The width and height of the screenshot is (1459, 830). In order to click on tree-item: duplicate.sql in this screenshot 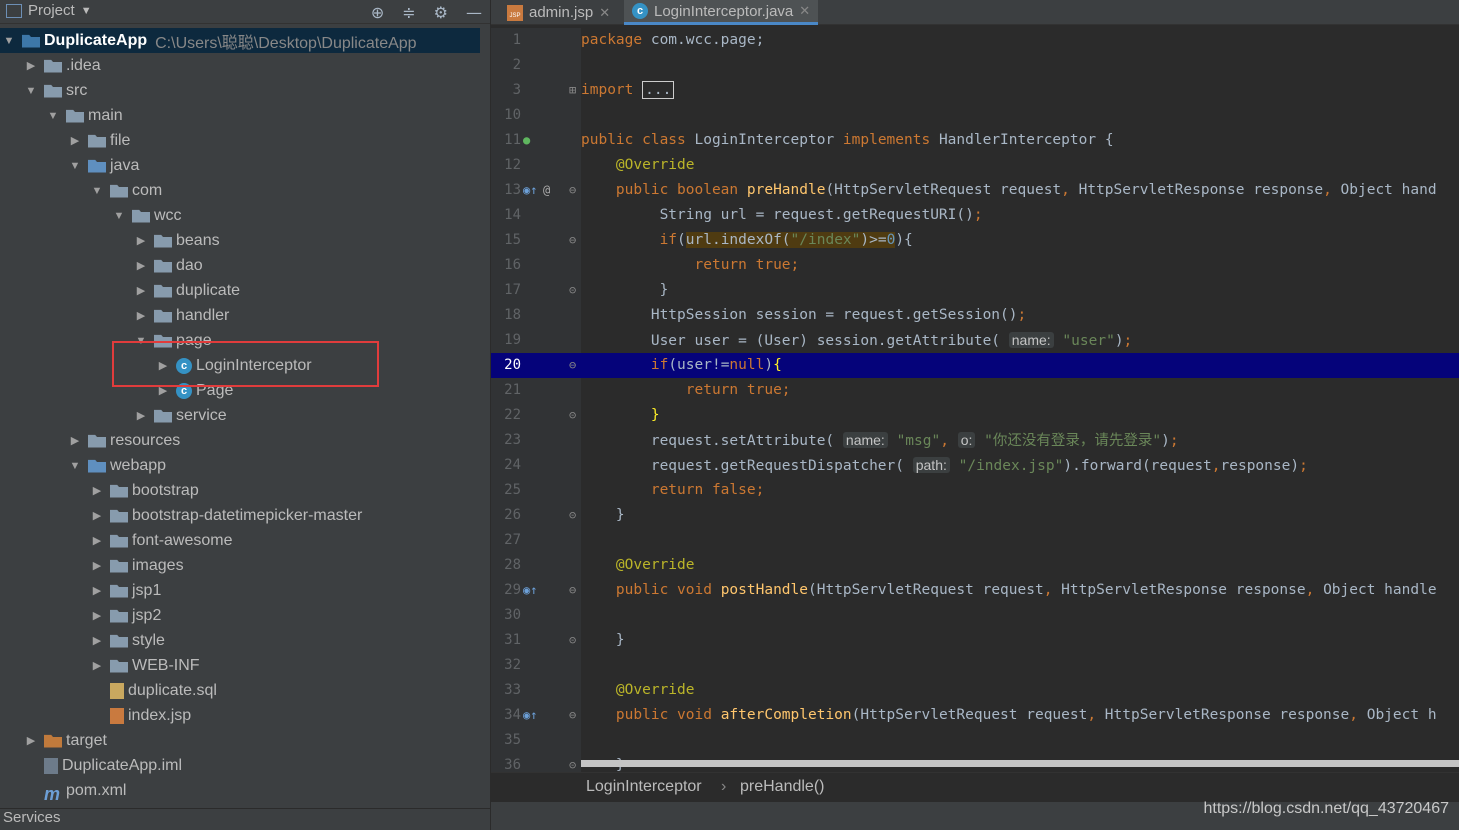, I will do `click(240, 690)`.